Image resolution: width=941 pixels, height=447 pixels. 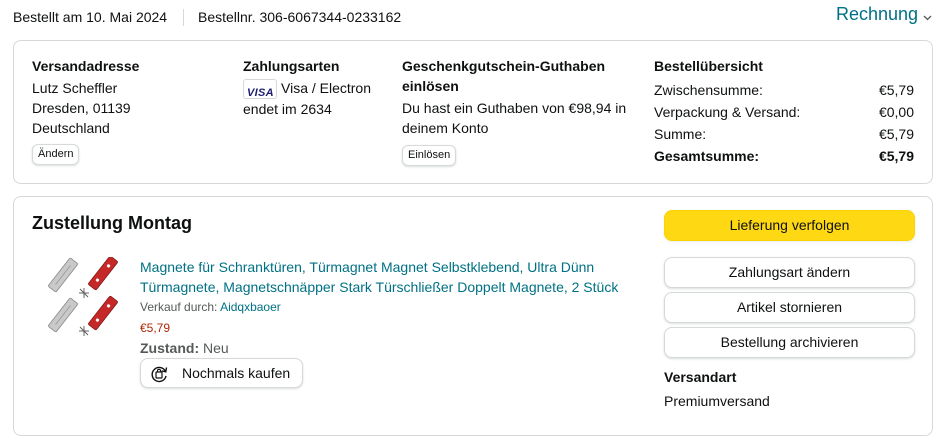 I want to click on order-date: Bestellt am 10. Mai 2024, so click(x=90, y=17).